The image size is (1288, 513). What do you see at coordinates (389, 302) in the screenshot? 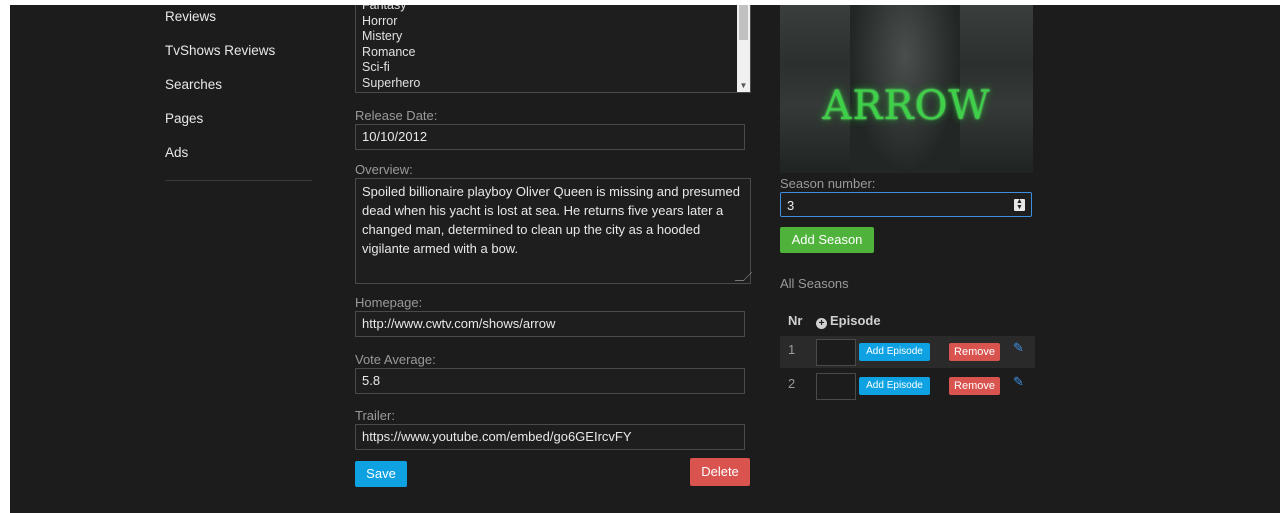
I see `homepage-label: Homepage:` at bounding box center [389, 302].